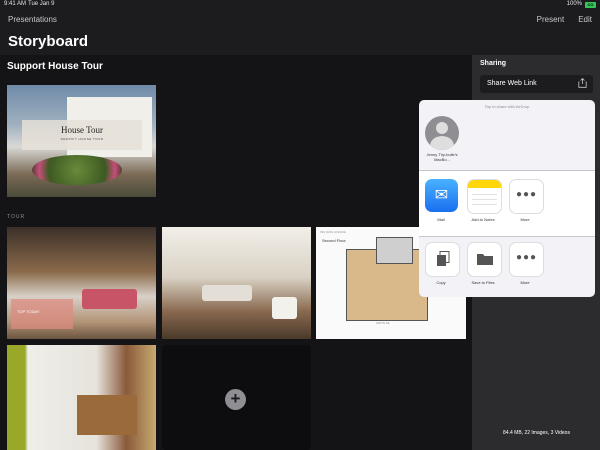 The image size is (600, 450). What do you see at coordinates (507, 236) in the screenshot?
I see `divider` at bounding box center [507, 236].